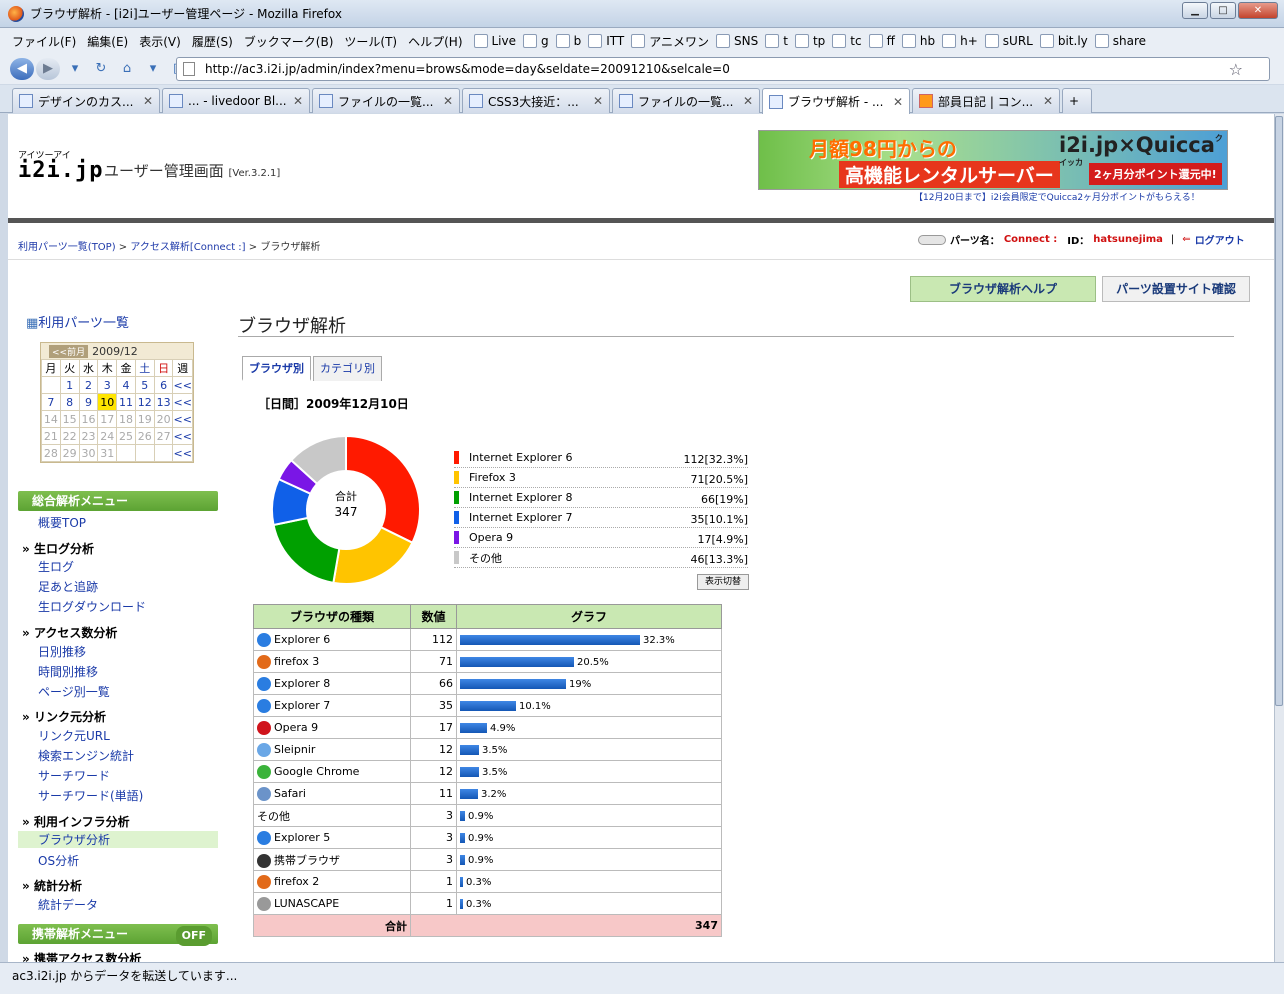 This screenshot has width=1284, height=994. Describe the element at coordinates (88, 402) in the screenshot. I see `calendar-day: 9` at that location.